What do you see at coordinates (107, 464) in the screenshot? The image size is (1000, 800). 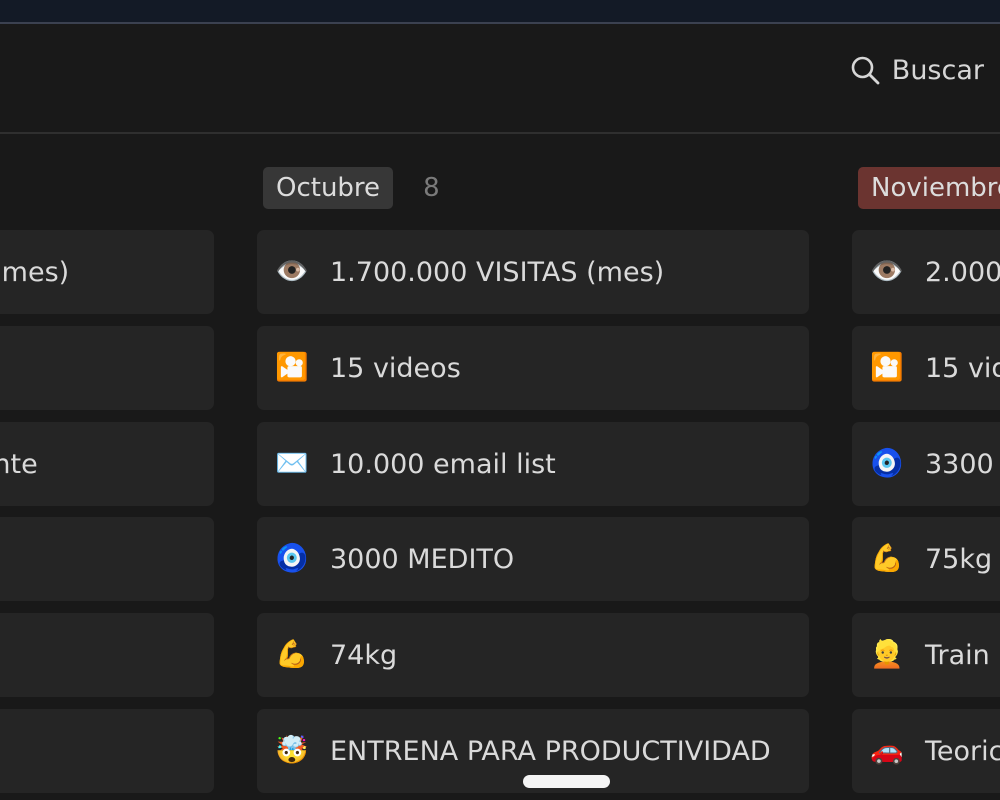 I see `board-card: ✉️ Charla en adolescente` at bounding box center [107, 464].